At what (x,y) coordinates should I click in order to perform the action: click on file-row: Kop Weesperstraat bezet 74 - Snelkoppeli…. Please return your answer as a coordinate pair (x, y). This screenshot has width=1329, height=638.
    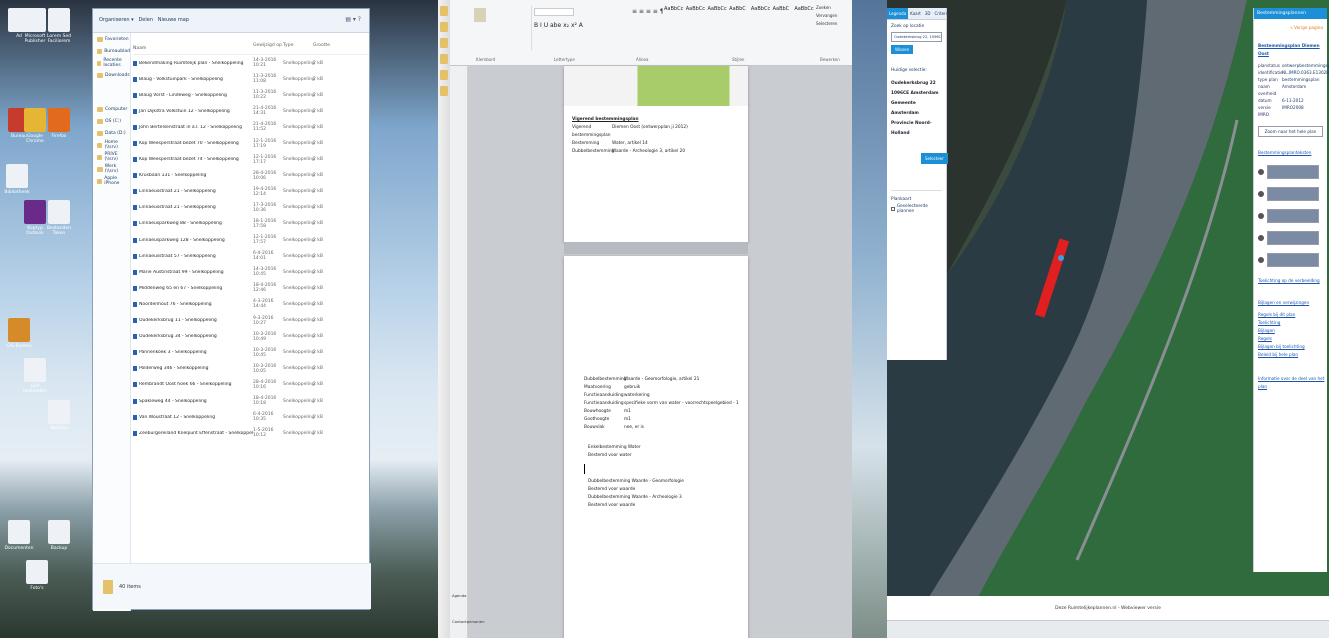
    Looking at the image, I should click on (251, 160).